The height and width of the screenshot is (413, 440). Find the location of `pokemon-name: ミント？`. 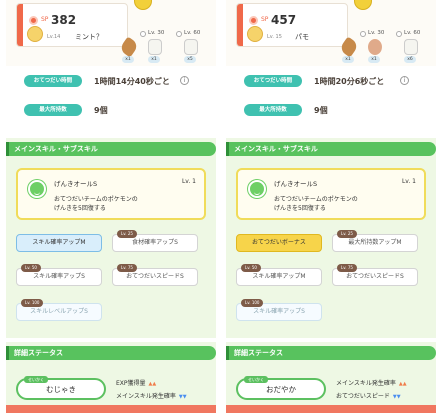

pokemon-name: ミント？ is located at coordinates (89, 37).